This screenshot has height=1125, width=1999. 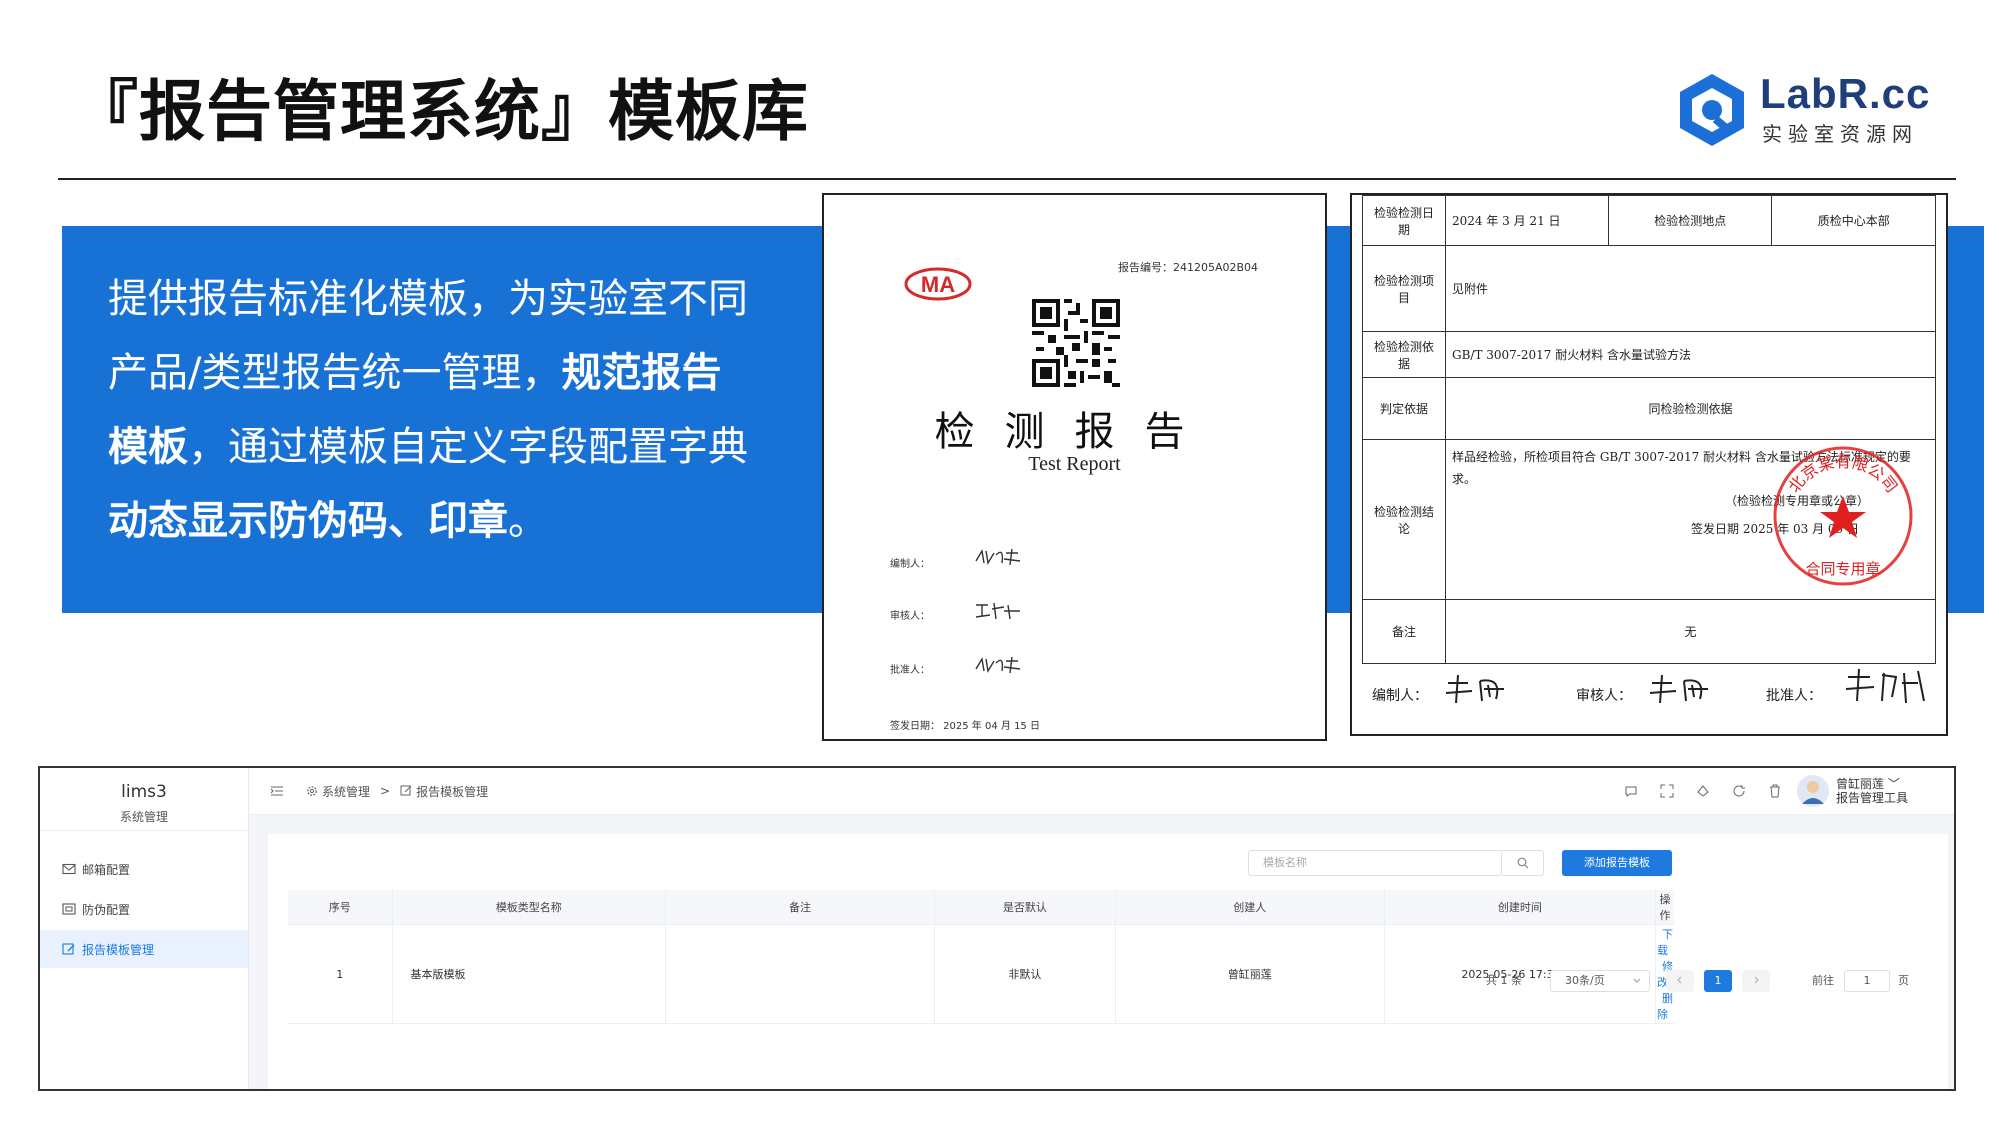 I want to click on fullscreen-icon, so click(x=1667, y=791).